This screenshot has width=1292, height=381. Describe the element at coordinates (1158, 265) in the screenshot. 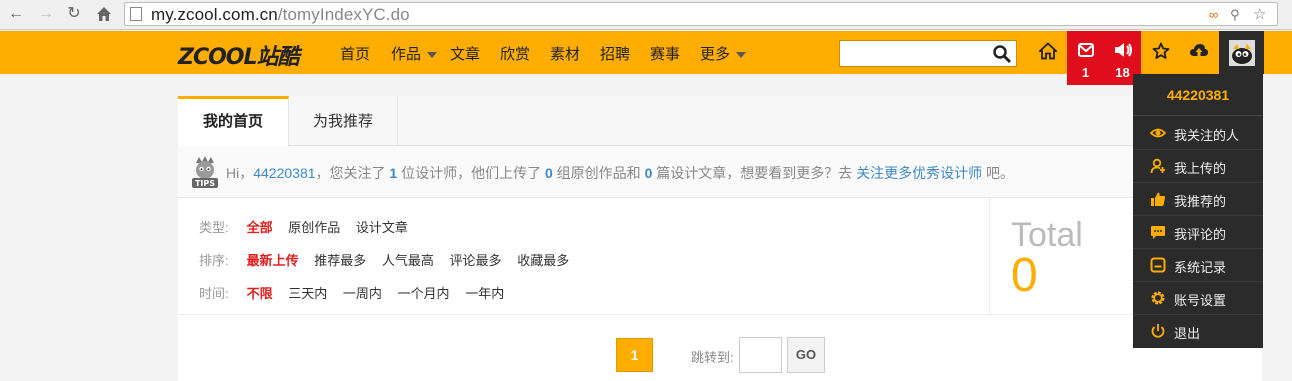

I see `system-record-icon` at that location.